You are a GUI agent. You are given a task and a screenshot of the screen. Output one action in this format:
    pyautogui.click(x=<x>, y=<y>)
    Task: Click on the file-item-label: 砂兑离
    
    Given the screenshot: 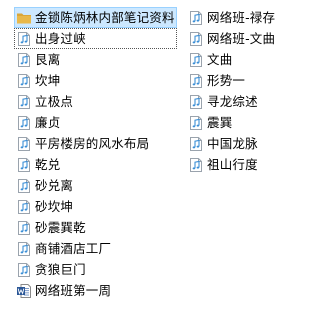 What is the action you would take?
    pyautogui.click(x=54, y=185)
    